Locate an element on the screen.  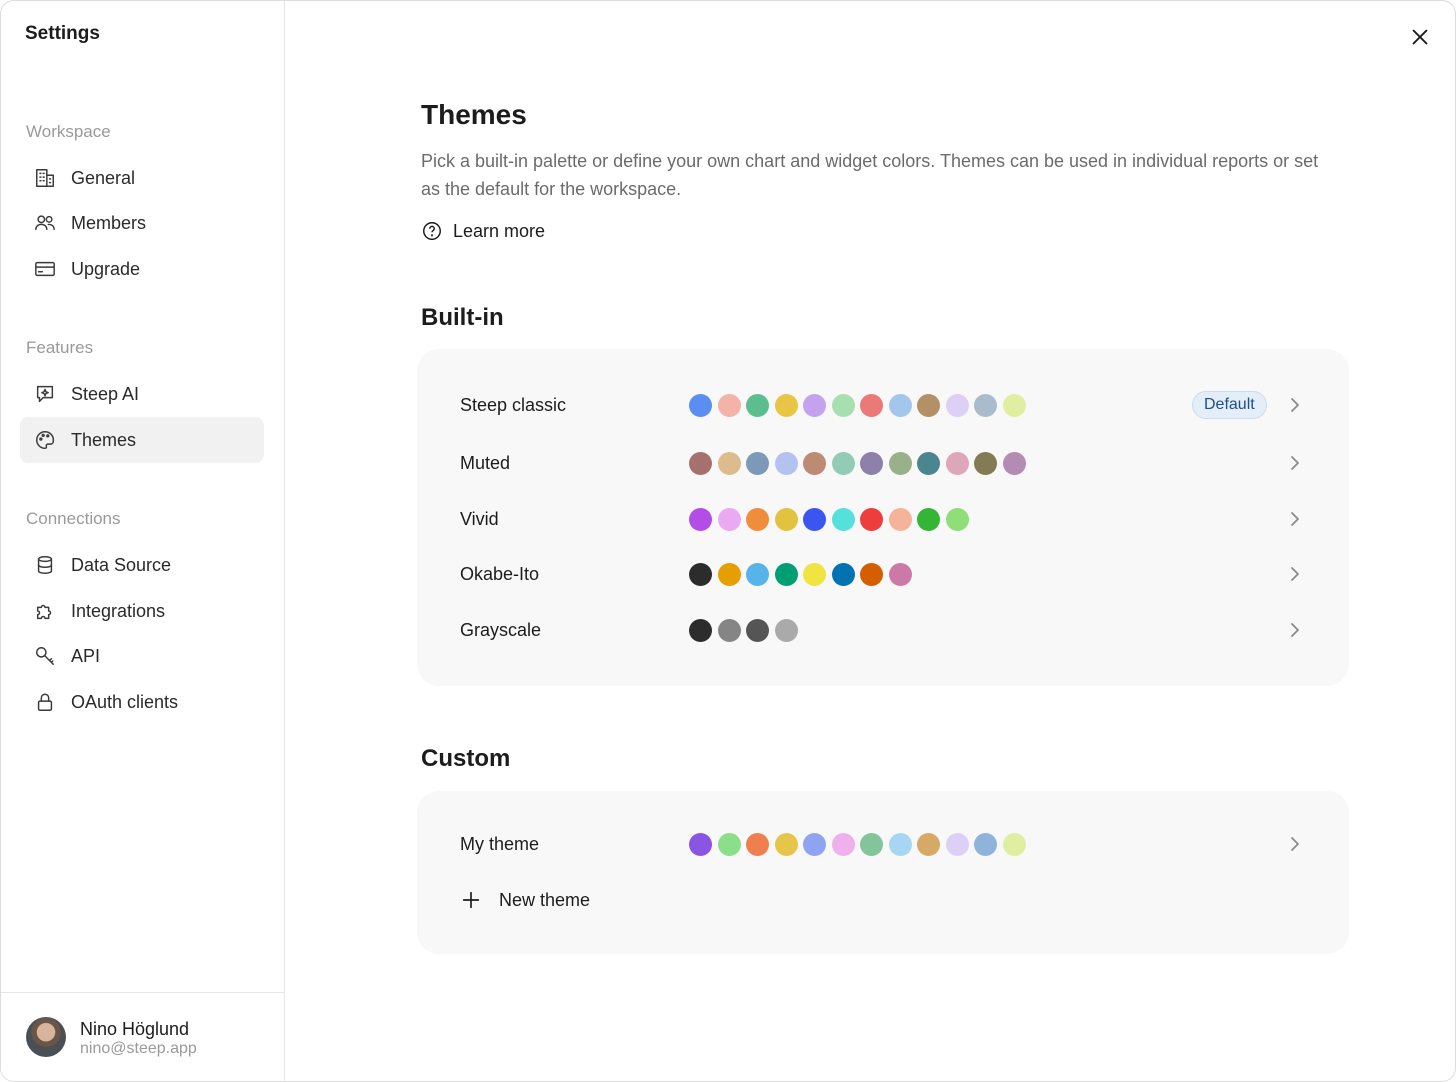
theme-name: Vivid is located at coordinates (479, 518).